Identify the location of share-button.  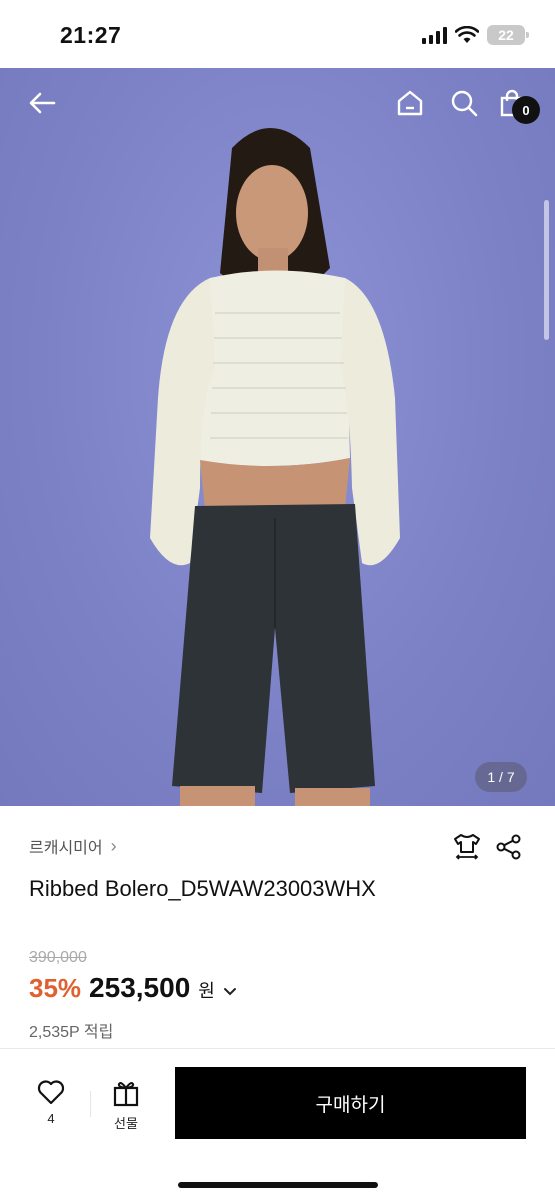
(509, 847).